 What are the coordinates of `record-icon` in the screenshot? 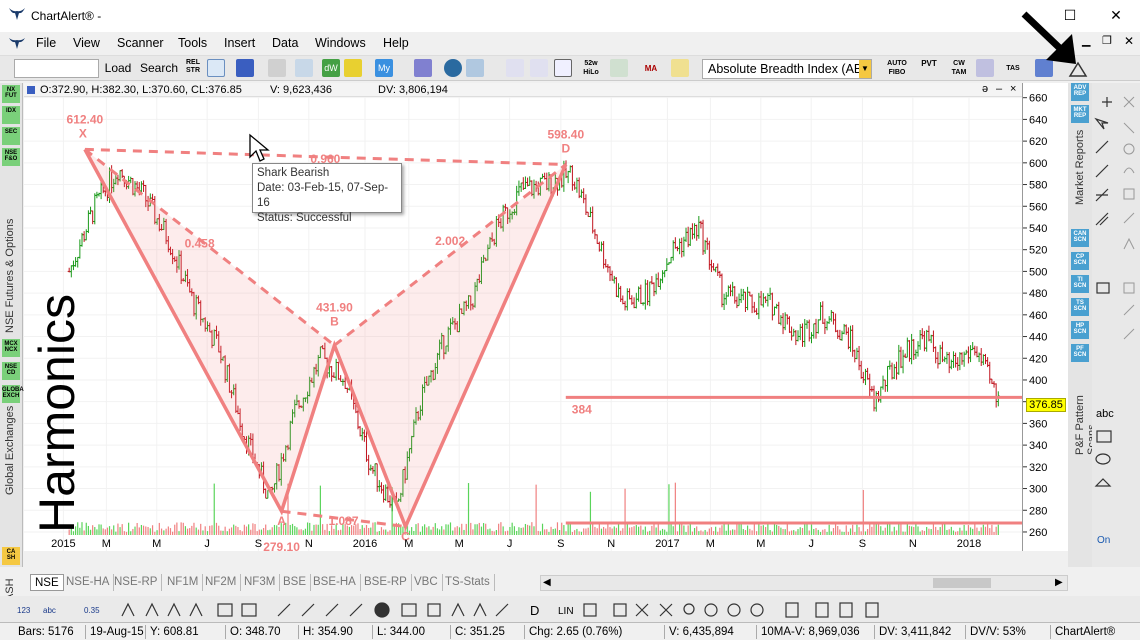 It's located at (382, 610).